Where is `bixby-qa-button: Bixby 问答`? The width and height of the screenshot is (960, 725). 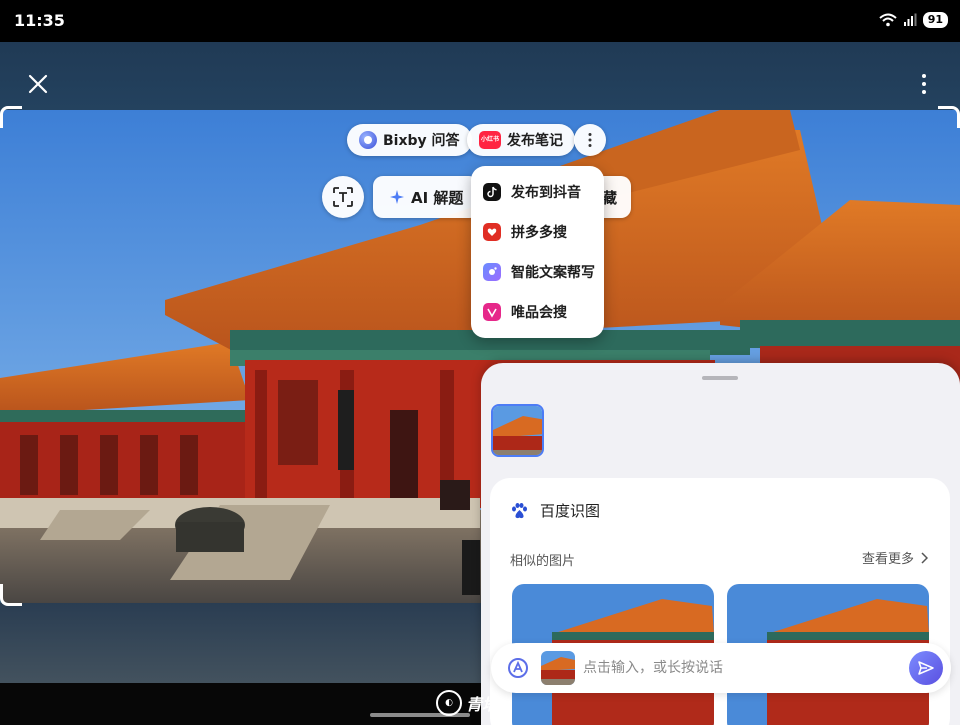
bixby-qa-button: Bixby 问答 is located at coordinates (409, 140).